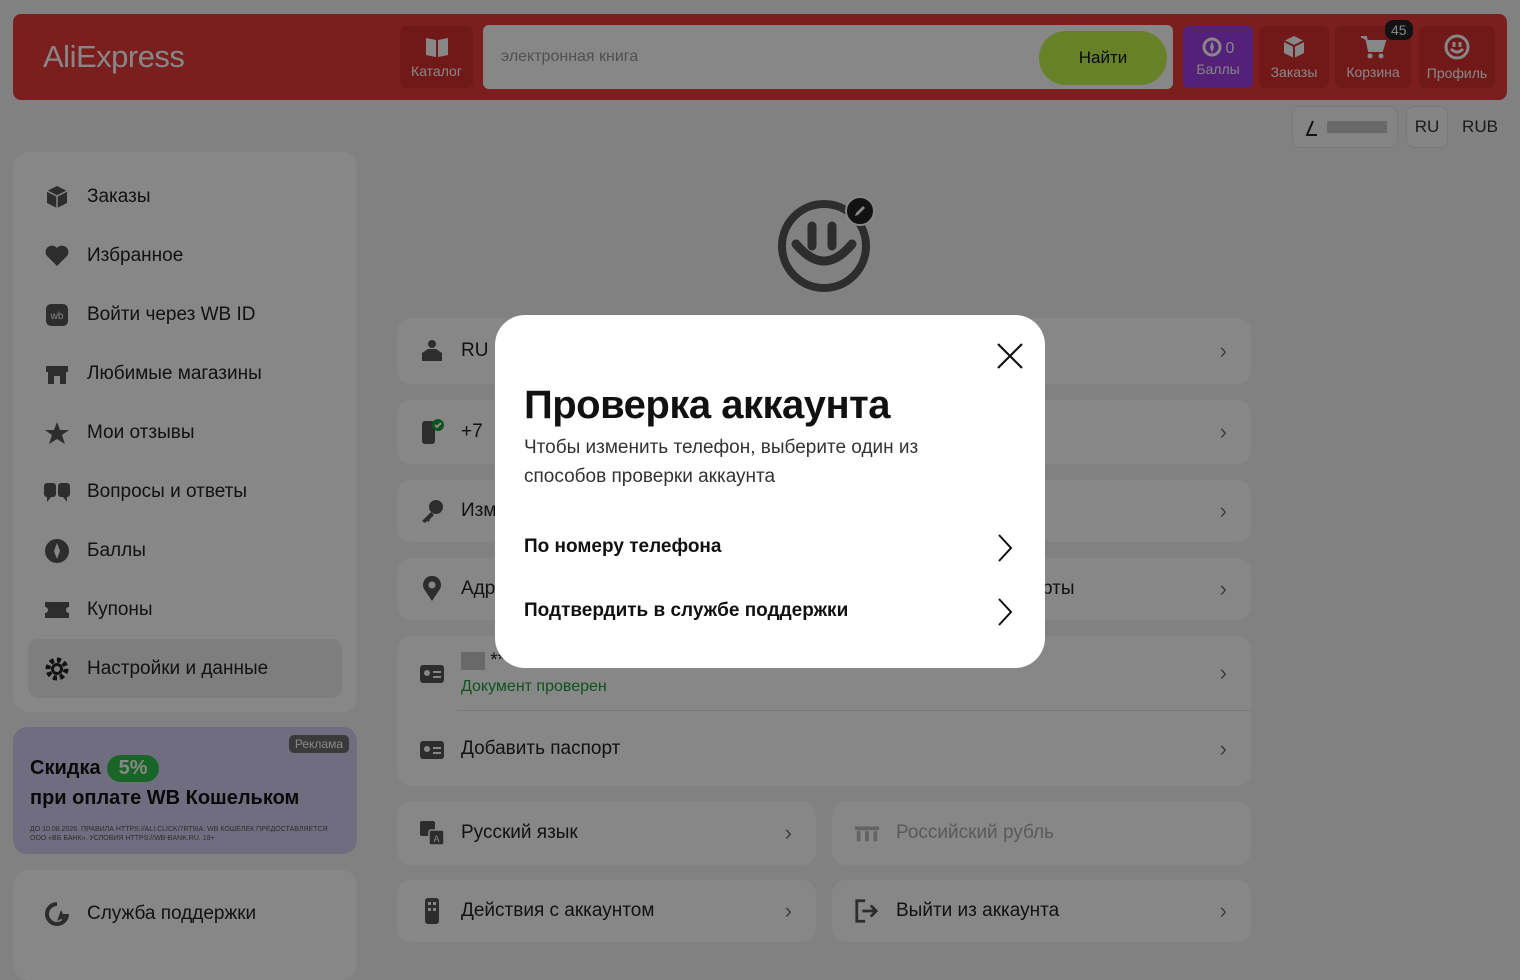  I want to click on option-label: По номеру телефона, so click(623, 546).